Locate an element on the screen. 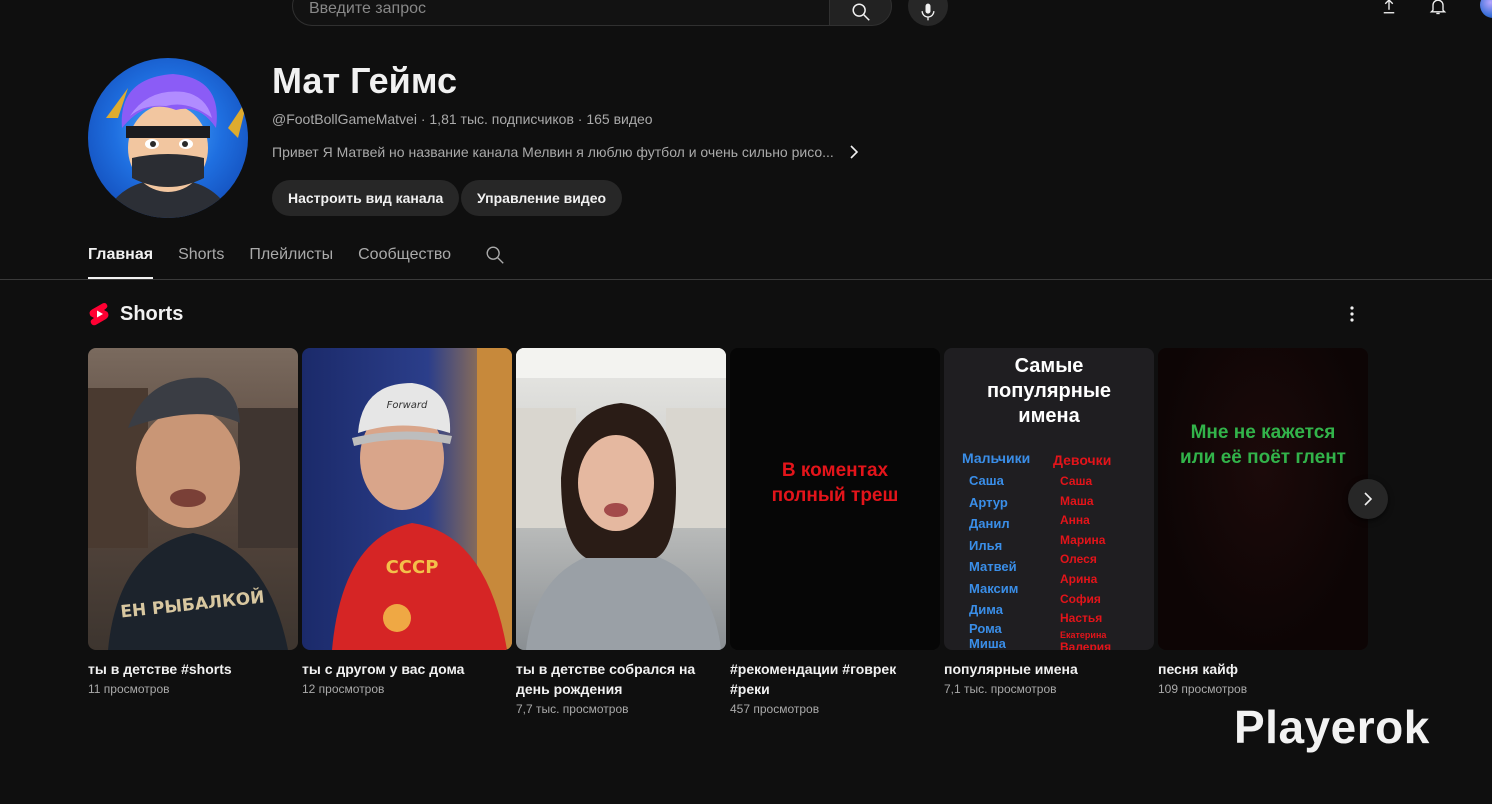  shelf-menu-button is located at coordinates (1352, 314).